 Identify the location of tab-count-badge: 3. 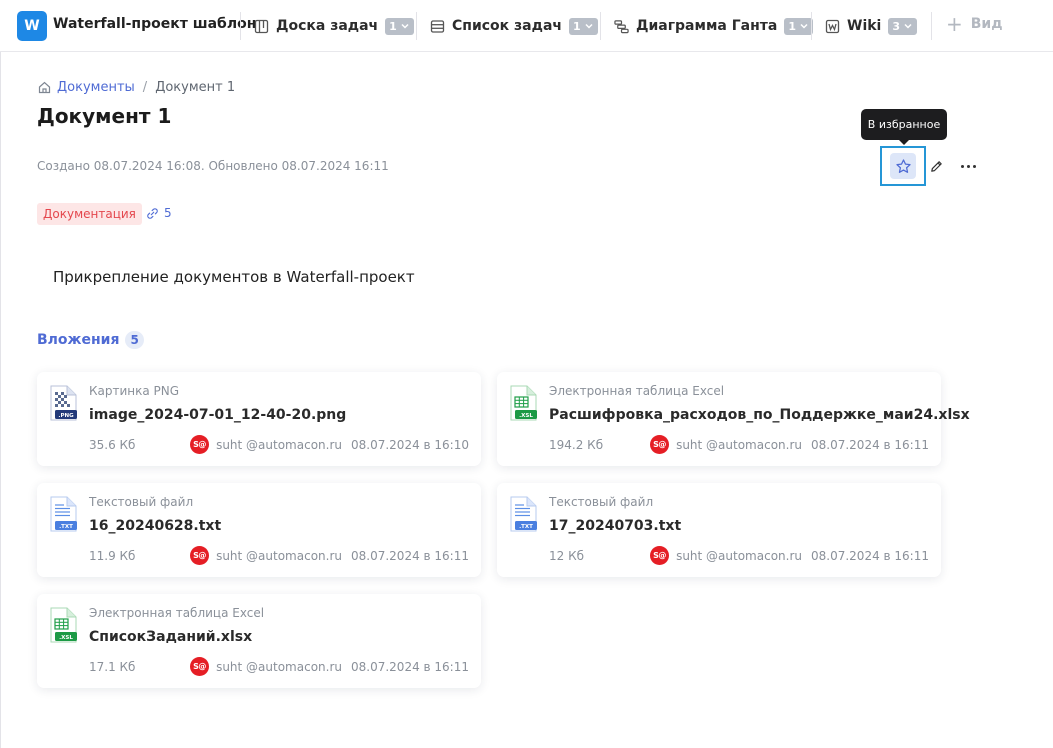
(903, 26).